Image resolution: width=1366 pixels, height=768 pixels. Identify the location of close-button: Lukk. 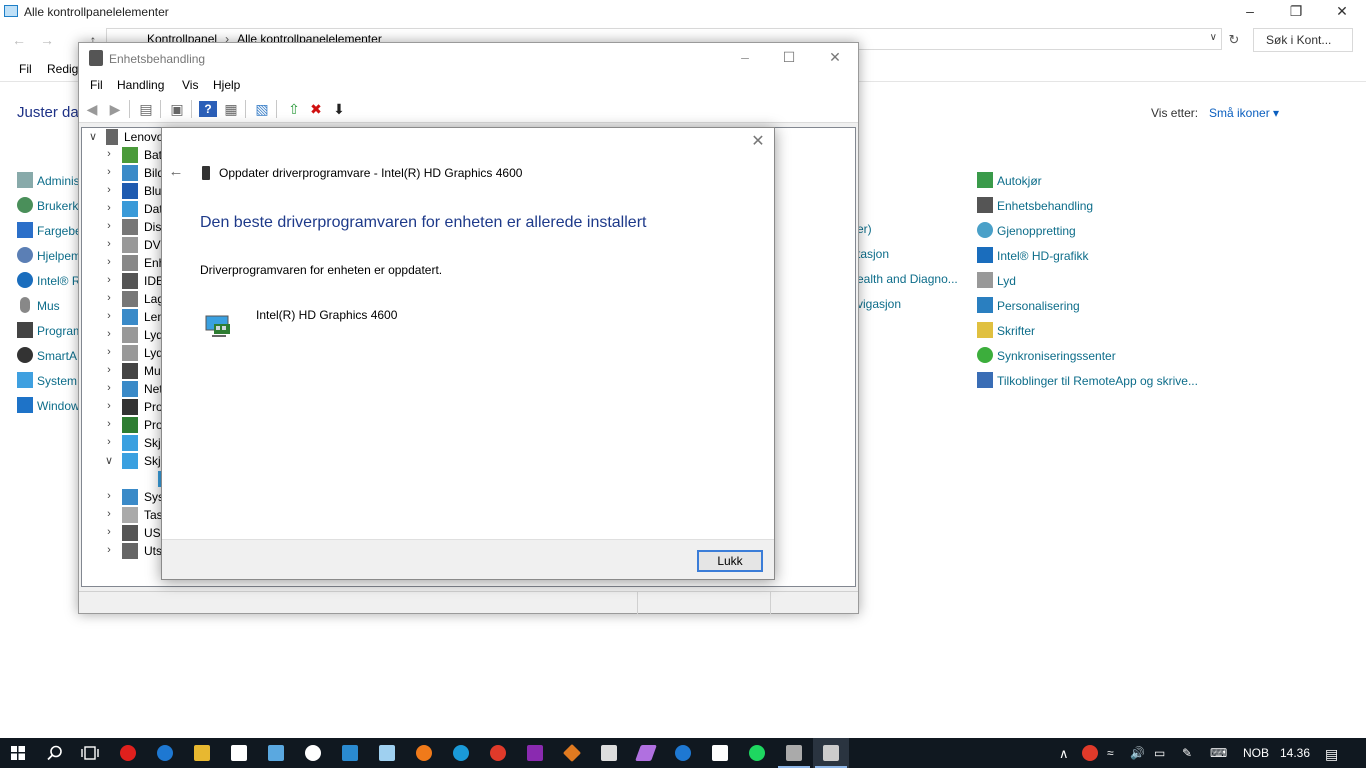
(730, 561).